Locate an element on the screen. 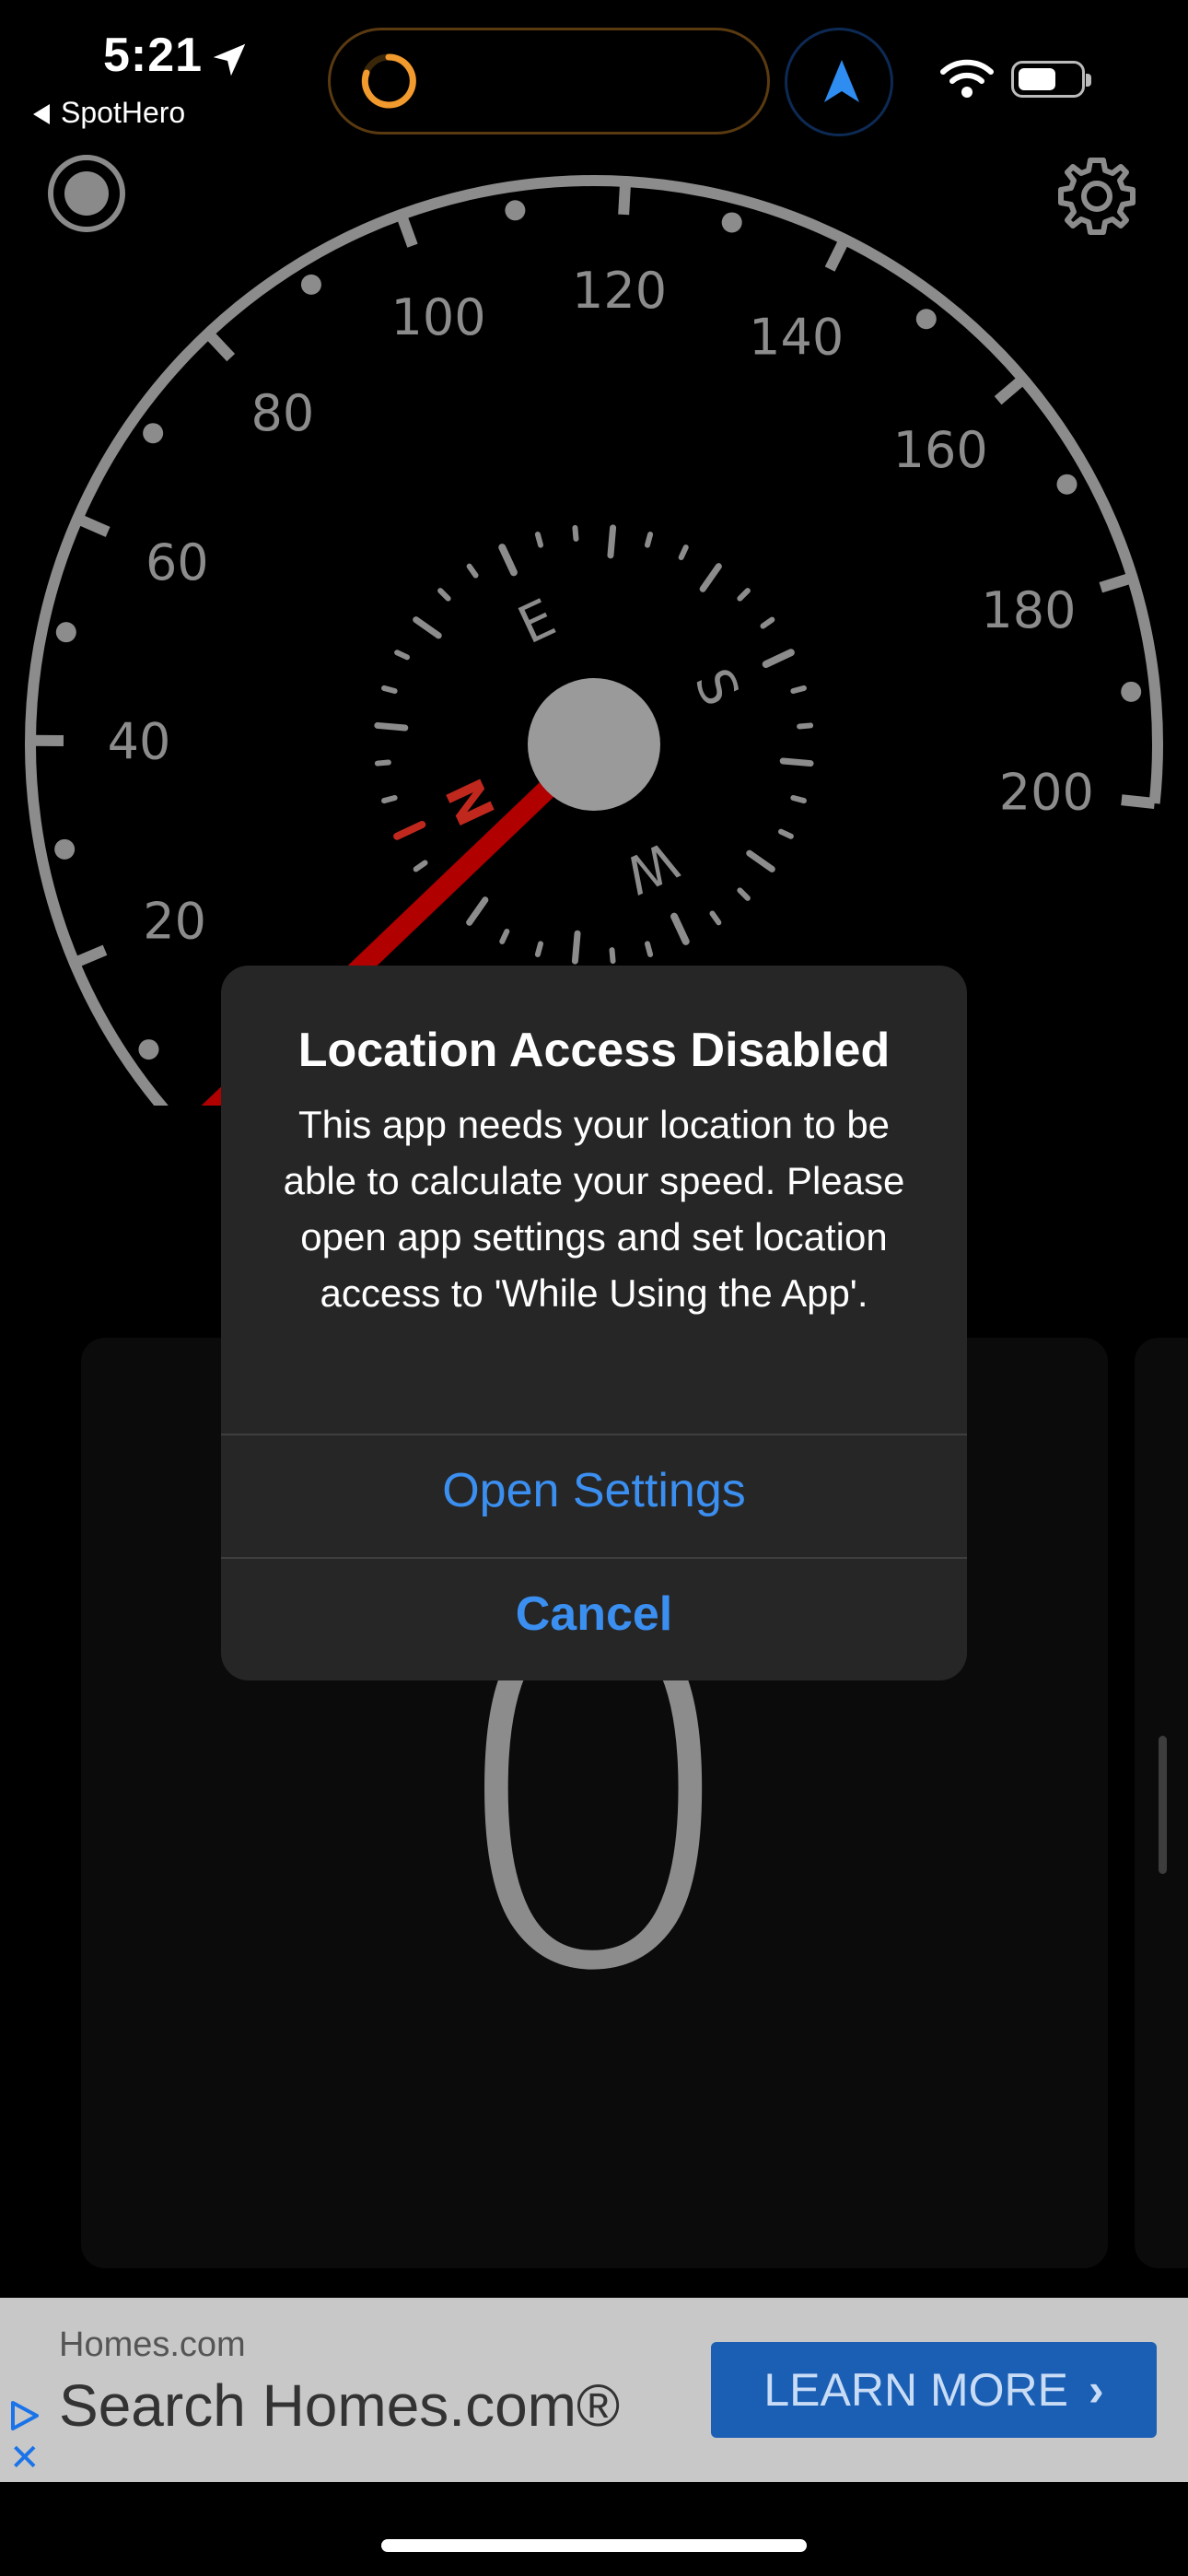  gauge-label: 140 is located at coordinates (796, 338).